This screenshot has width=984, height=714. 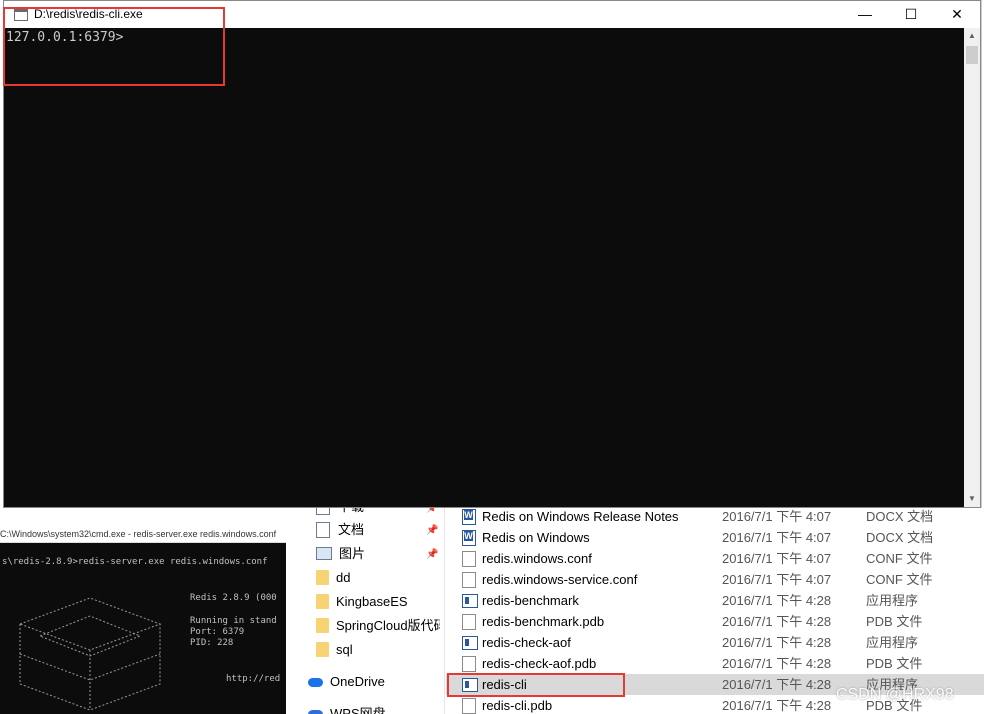 I want to click on file-name: redis-benchmark.pdb, so click(x=543, y=621).